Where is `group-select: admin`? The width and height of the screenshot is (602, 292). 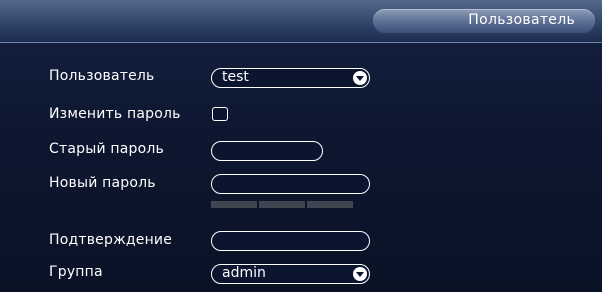 group-select: admin is located at coordinates (290, 274).